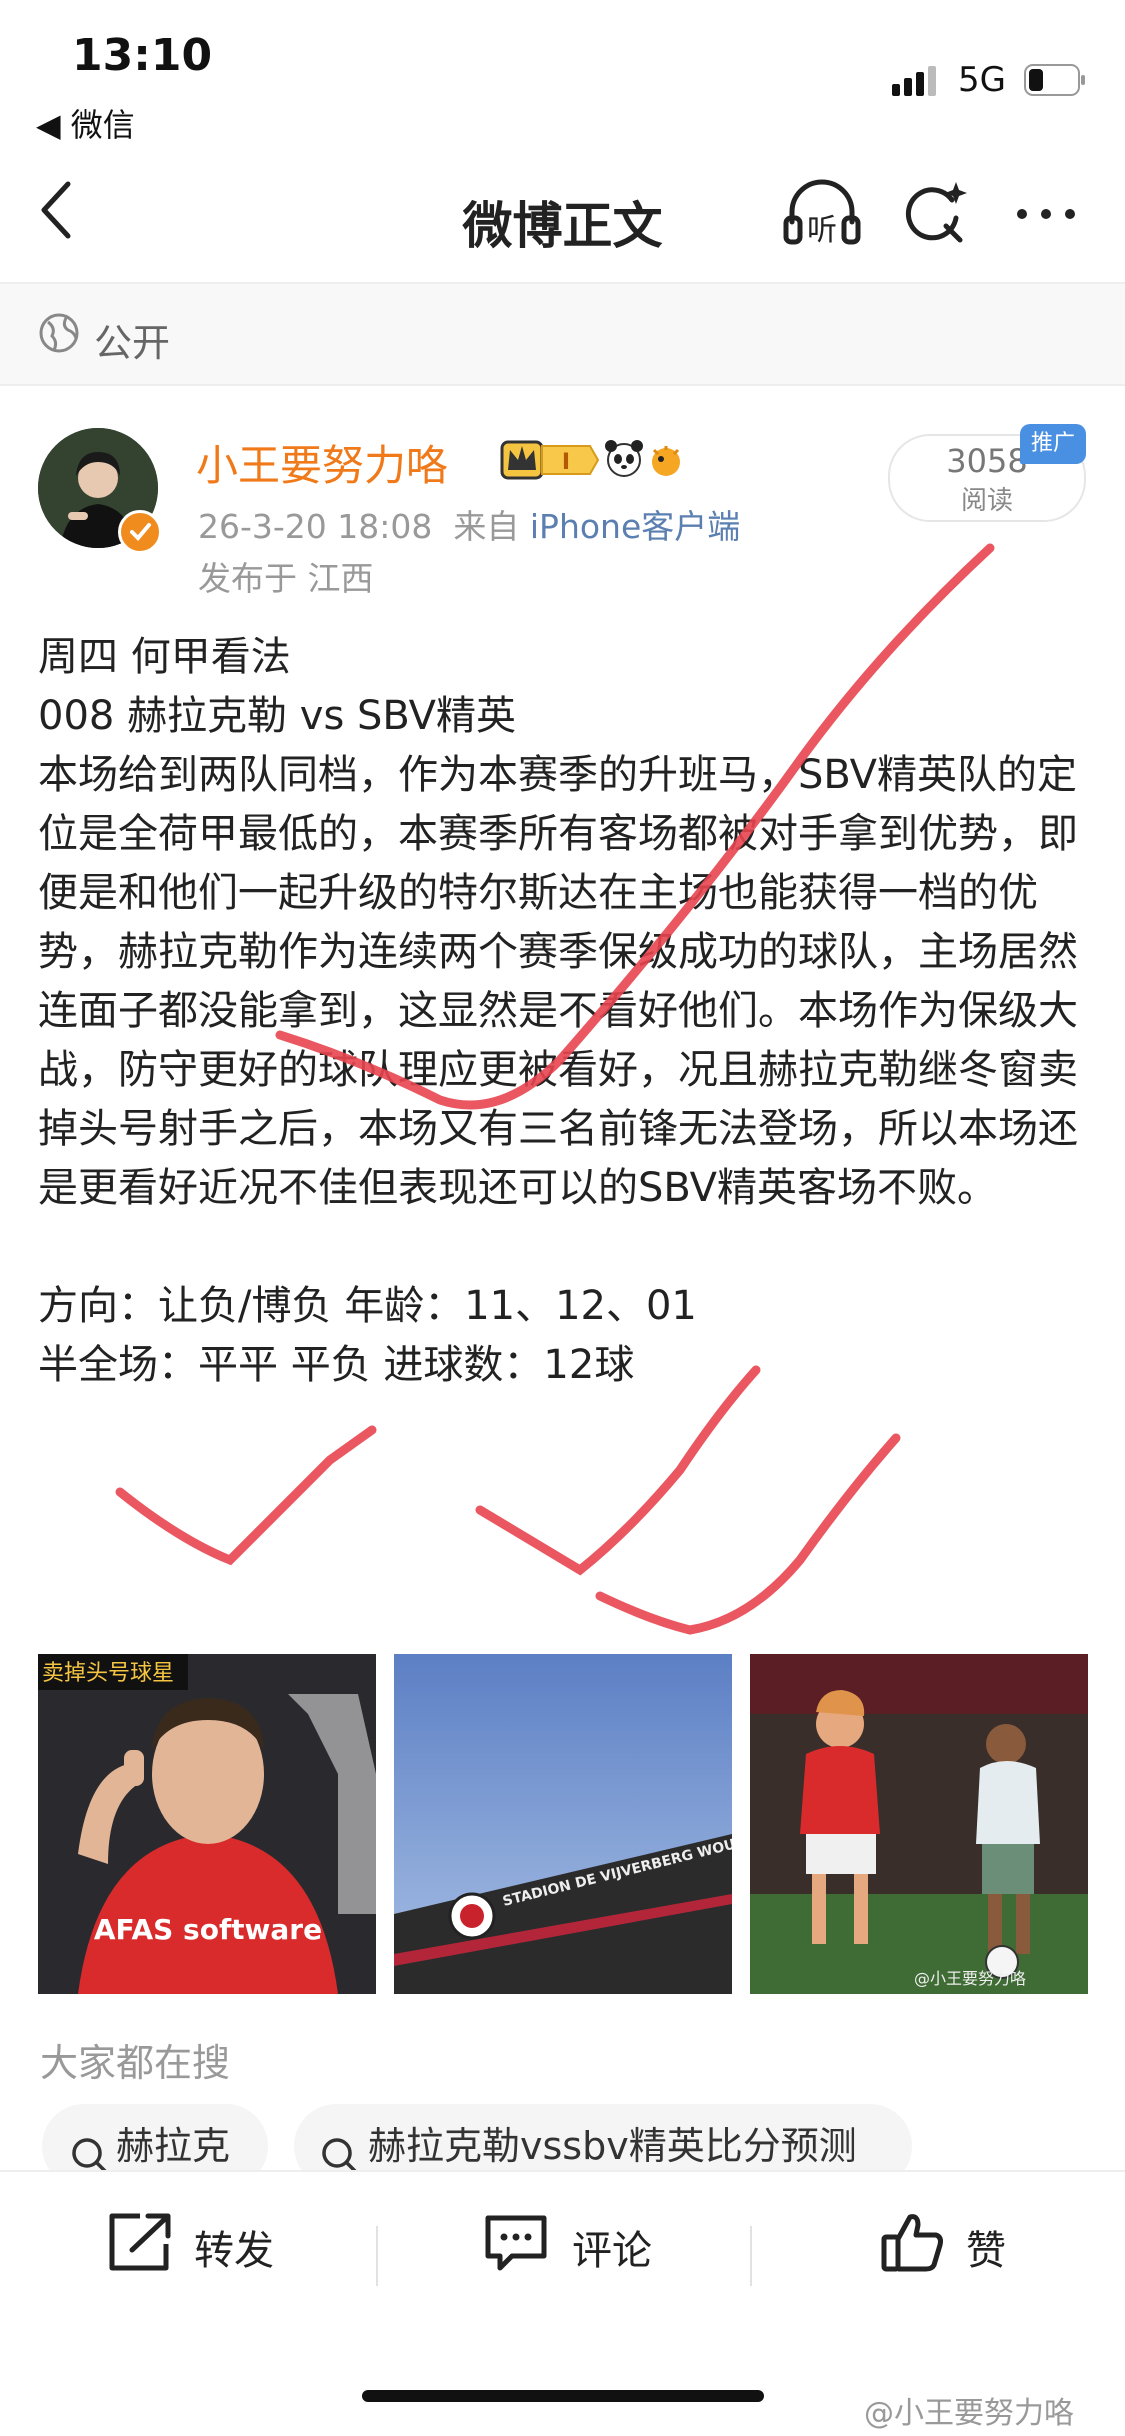 This screenshot has height=2436, width=1125. What do you see at coordinates (982, 80) in the screenshot?
I see `network-type: 5G` at bounding box center [982, 80].